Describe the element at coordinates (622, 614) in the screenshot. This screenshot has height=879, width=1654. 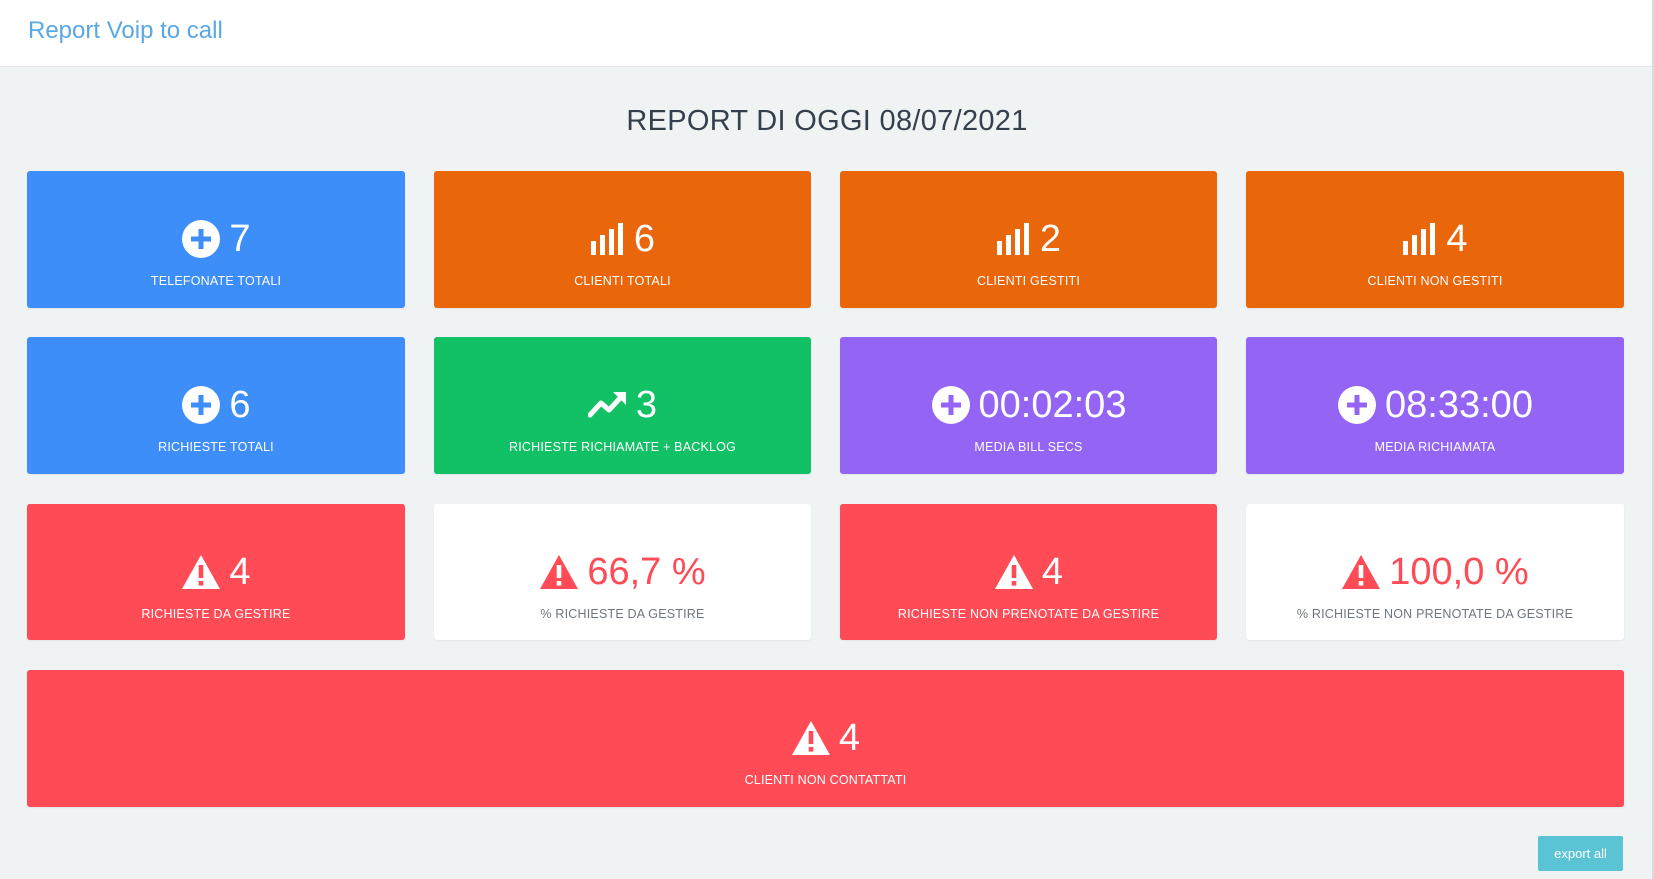
I see `tile-label: % RICHIESTE DA GESTIRE` at that location.